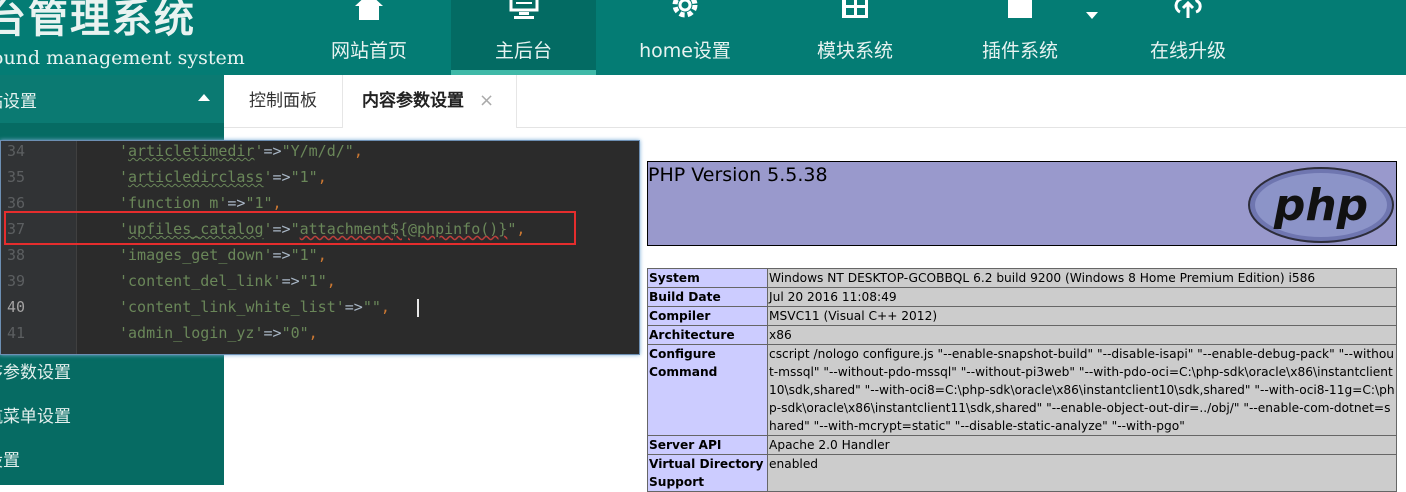  Describe the element at coordinates (196, 255) in the screenshot. I see `config-key: images_get_down` at that location.